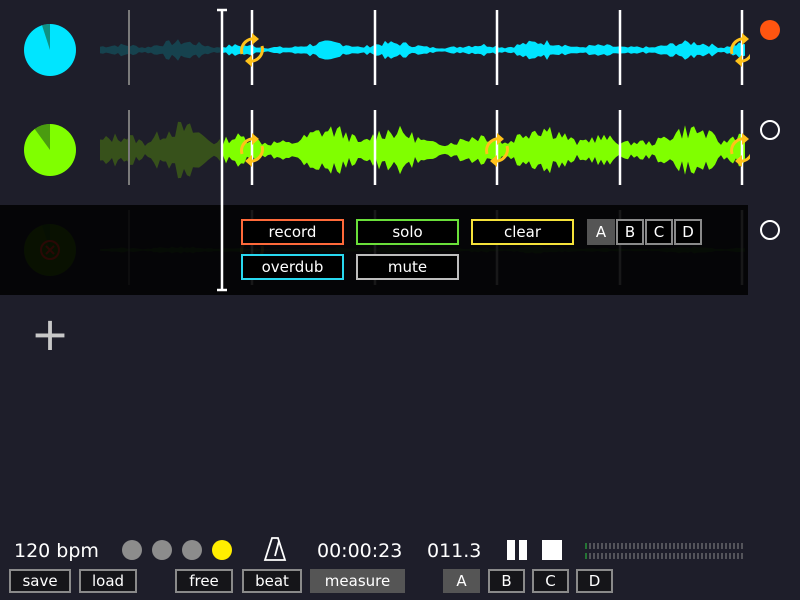  I want to click on record-button: record, so click(292, 232).